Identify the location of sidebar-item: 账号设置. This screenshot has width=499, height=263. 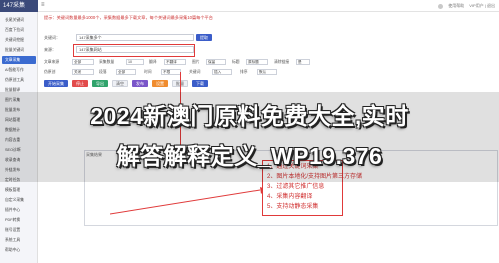
(19, 230).